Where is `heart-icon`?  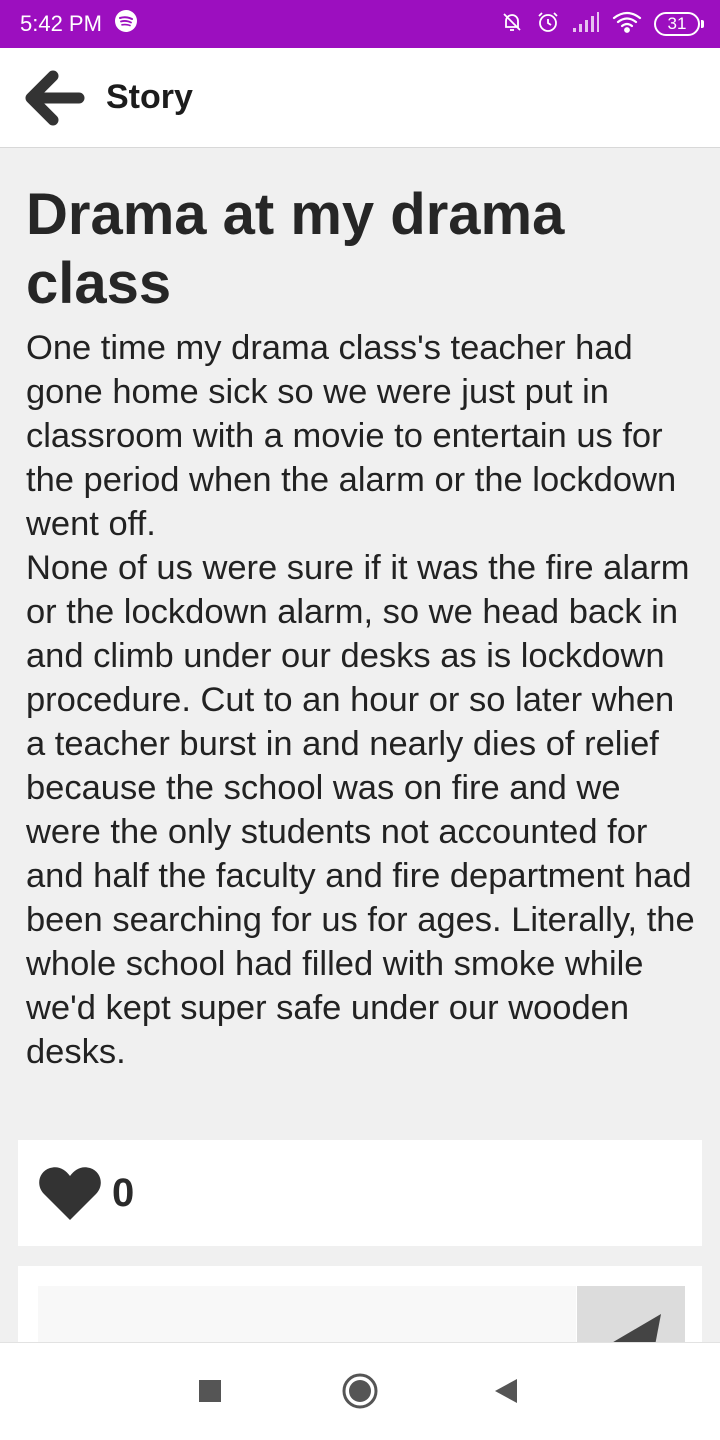 heart-icon is located at coordinates (70, 1193).